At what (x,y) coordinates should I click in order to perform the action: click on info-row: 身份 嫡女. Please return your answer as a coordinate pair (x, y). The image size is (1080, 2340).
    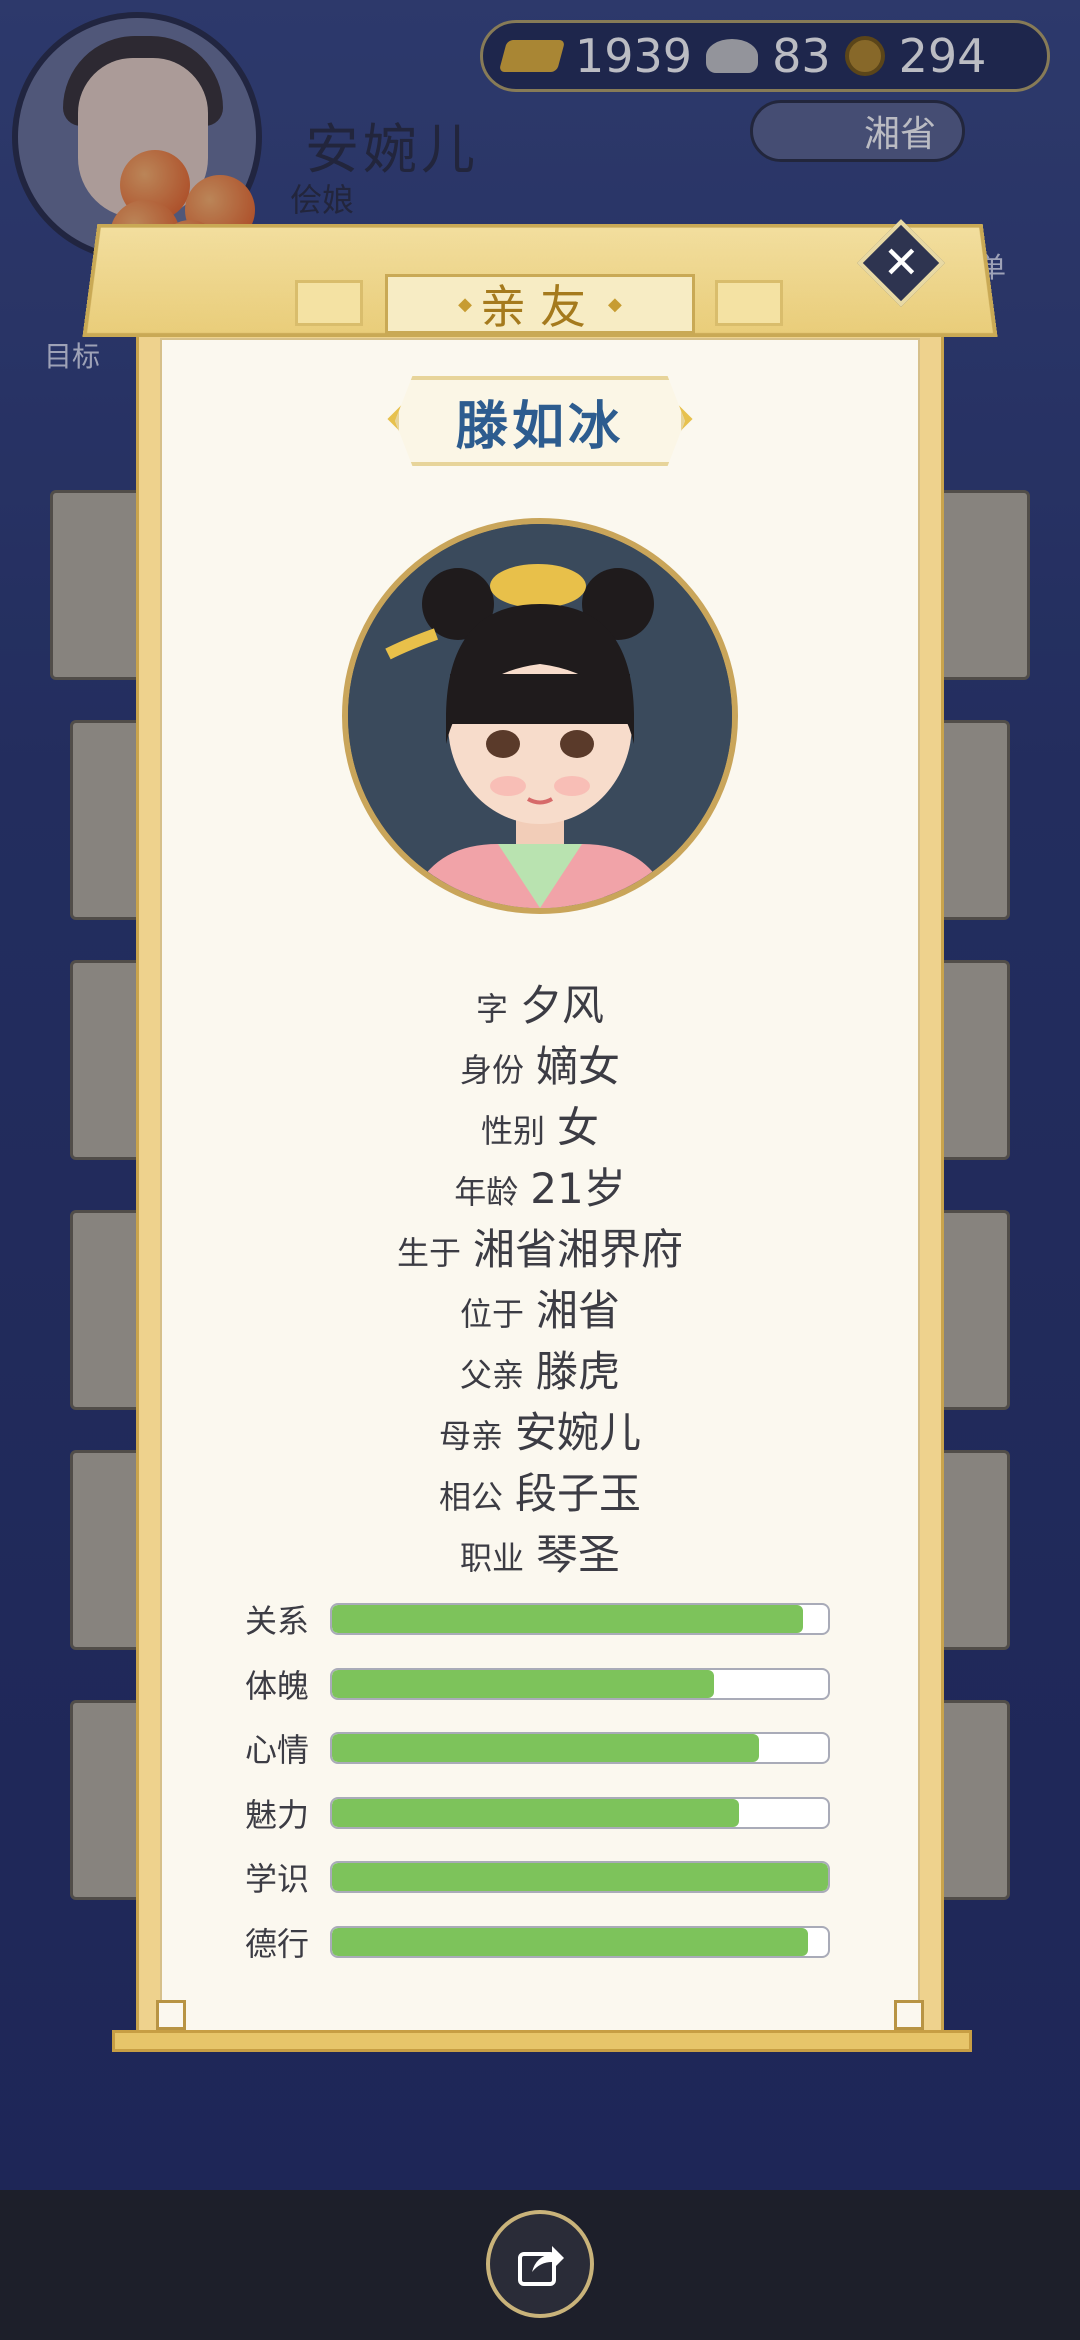
    Looking at the image, I should click on (540, 1063).